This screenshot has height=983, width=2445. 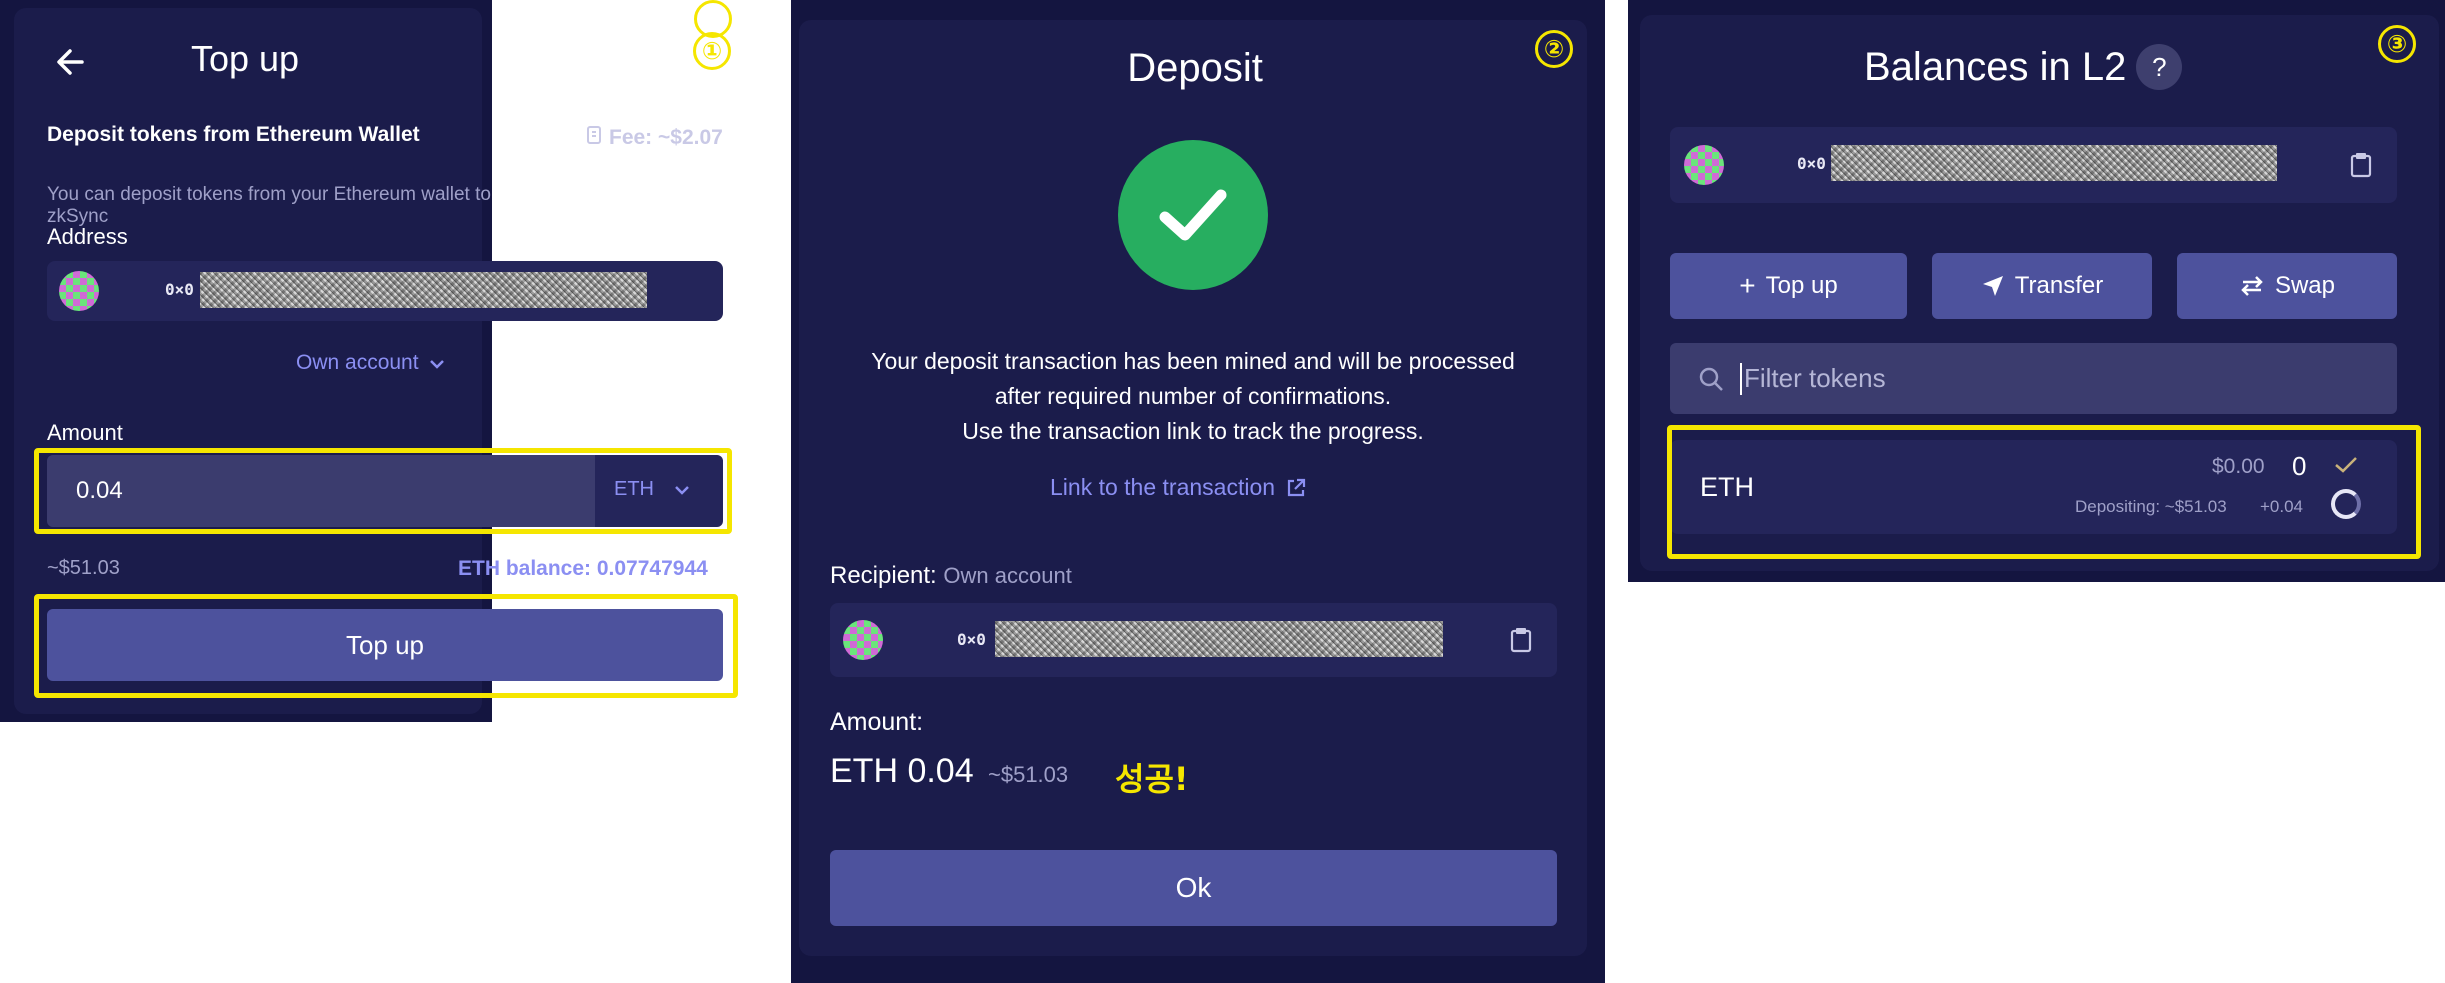 What do you see at coordinates (2042, 286) in the screenshot?
I see `transfer-button: Transfer` at bounding box center [2042, 286].